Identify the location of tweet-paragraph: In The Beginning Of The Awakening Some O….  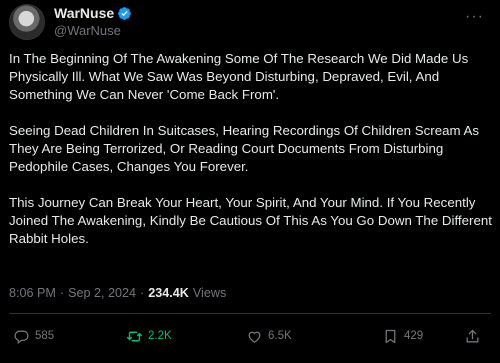
(239, 76).